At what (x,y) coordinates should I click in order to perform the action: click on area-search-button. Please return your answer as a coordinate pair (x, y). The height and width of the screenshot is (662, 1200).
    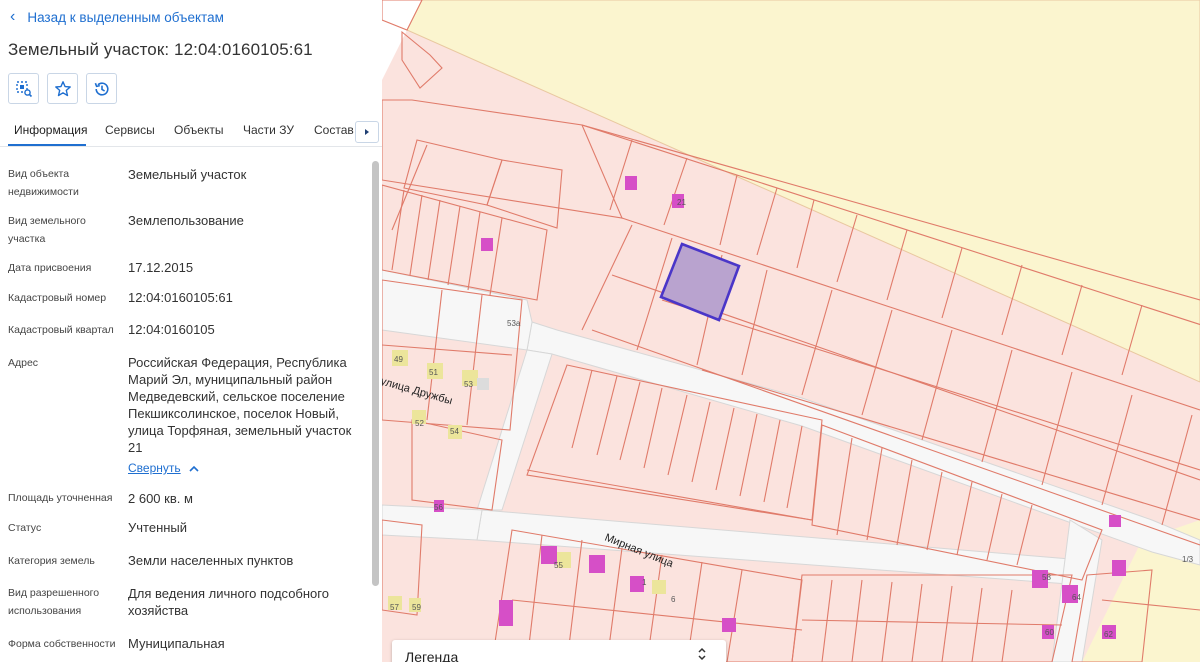
    Looking at the image, I should click on (23, 88).